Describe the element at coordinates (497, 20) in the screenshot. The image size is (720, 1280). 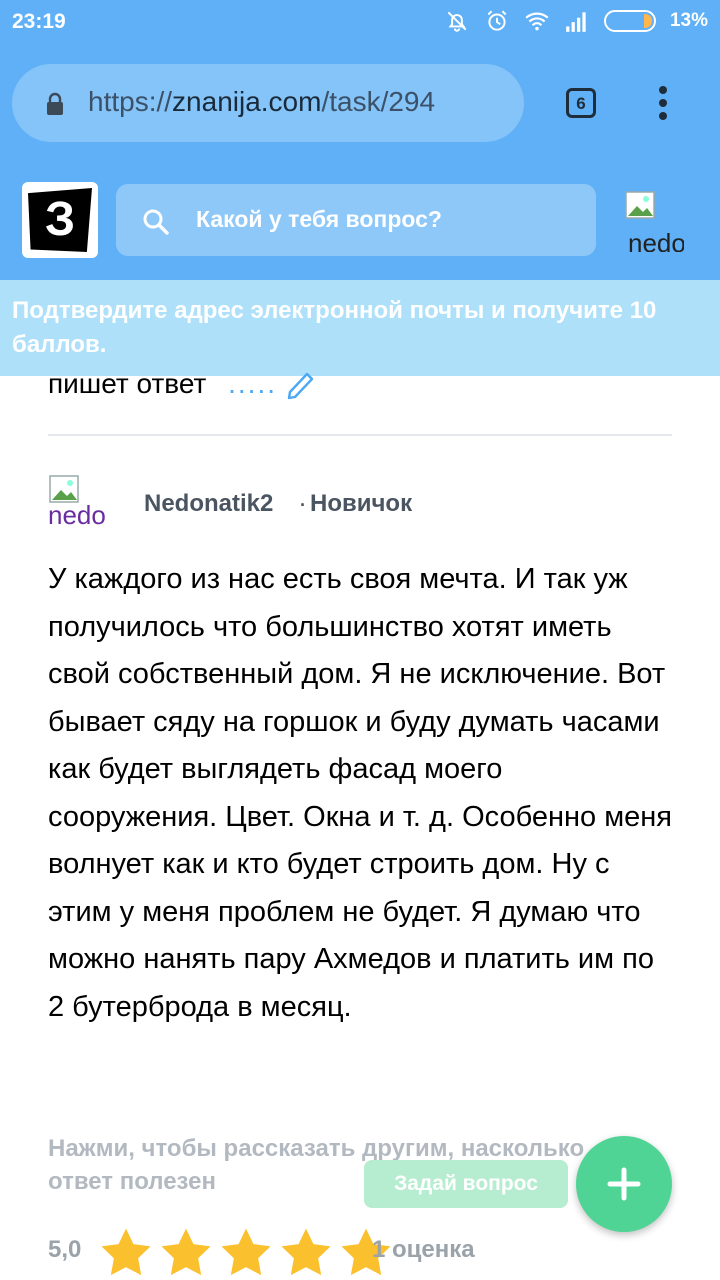
I see `alarm-icon` at that location.